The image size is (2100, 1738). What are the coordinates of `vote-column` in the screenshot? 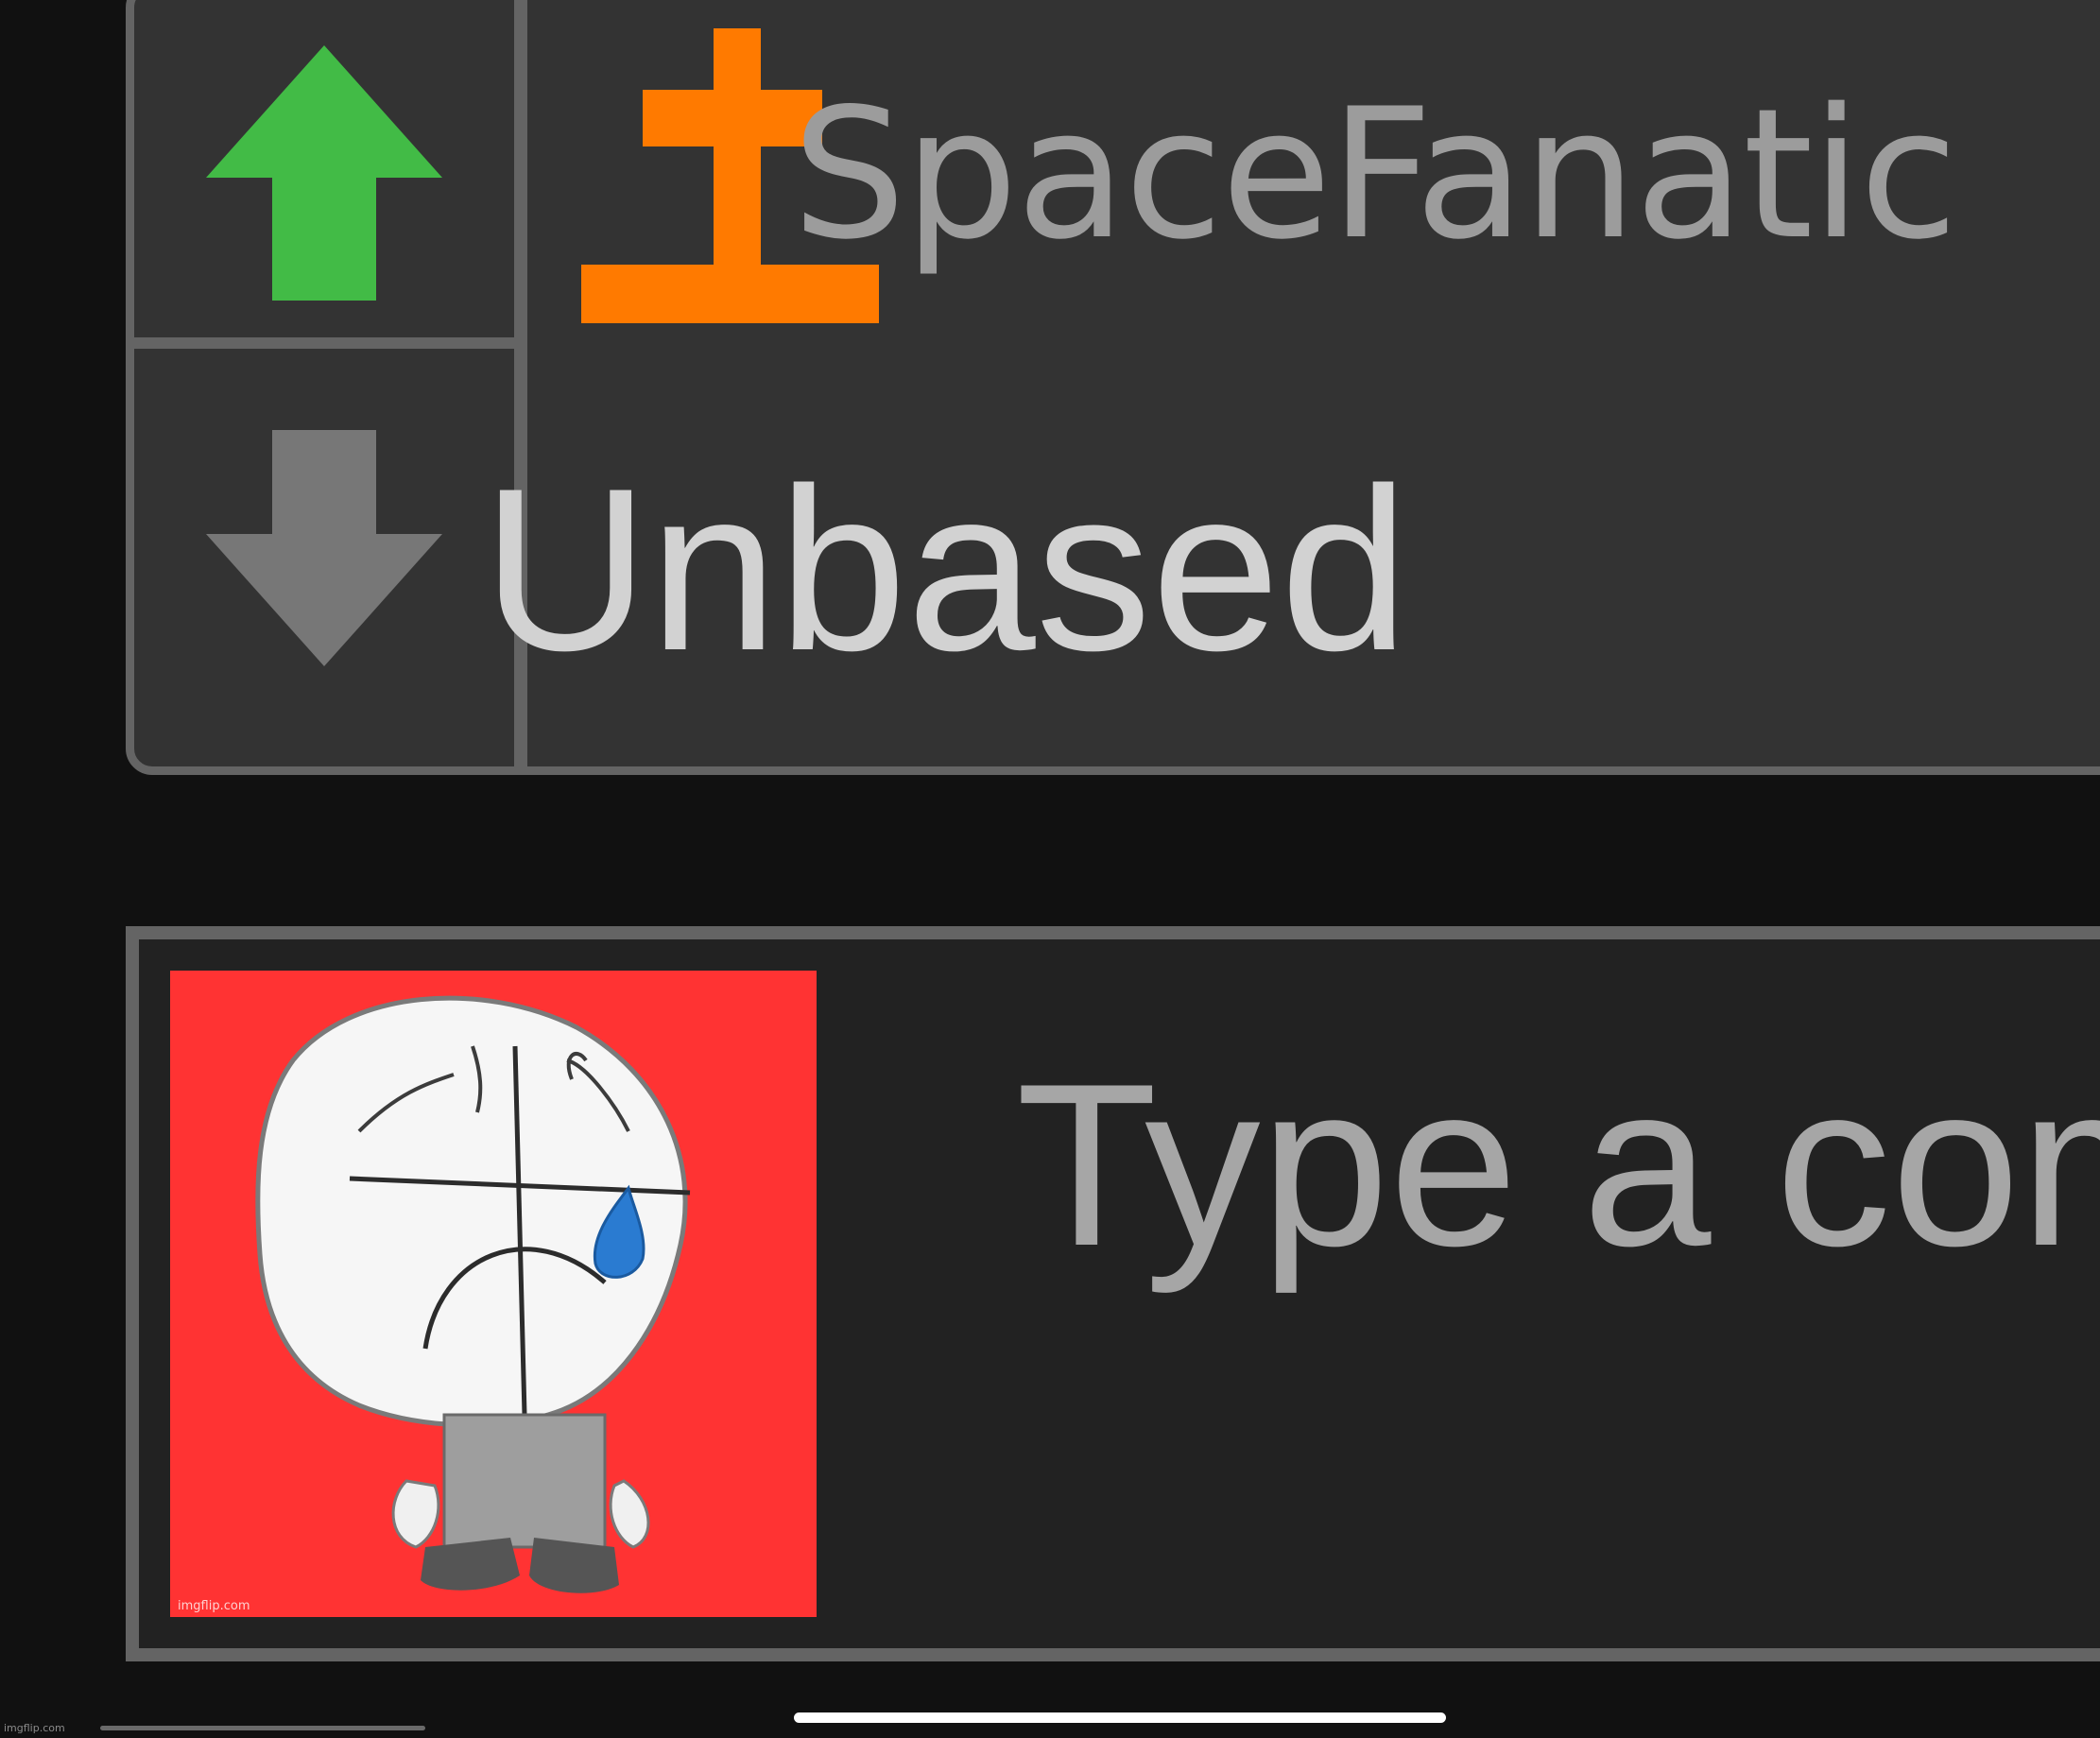 It's located at (331, 383).